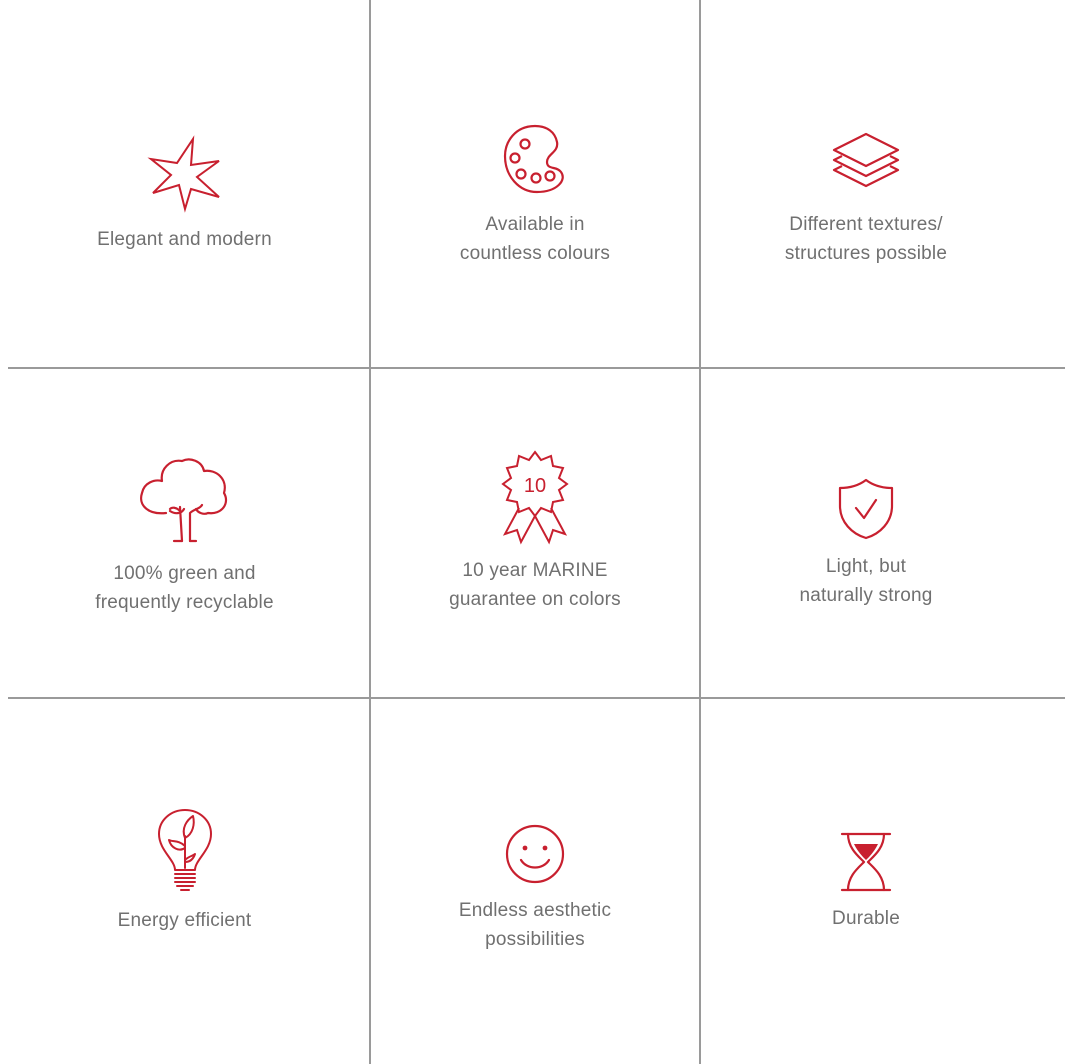 This screenshot has width=1065, height=1064. What do you see at coordinates (185, 851) in the screenshot?
I see `eco-lightbulb-icon` at bounding box center [185, 851].